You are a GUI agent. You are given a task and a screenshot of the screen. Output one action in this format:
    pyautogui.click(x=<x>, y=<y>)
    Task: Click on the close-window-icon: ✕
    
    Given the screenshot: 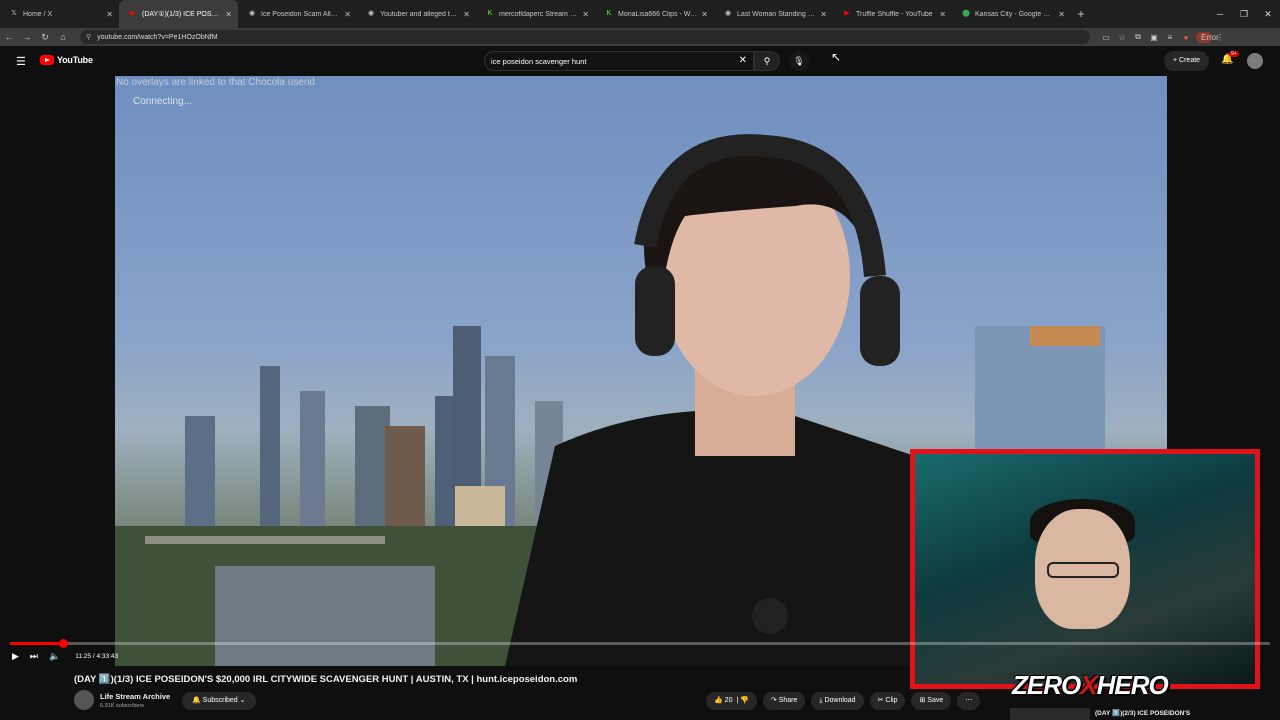 What is the action you would take?
    pyautogui.click(x=1268, y=14)
    